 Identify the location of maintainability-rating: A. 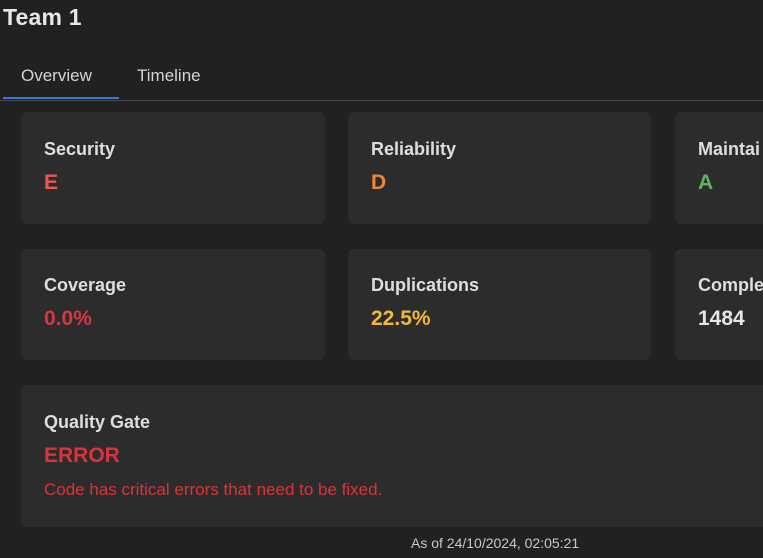
(706, 182).